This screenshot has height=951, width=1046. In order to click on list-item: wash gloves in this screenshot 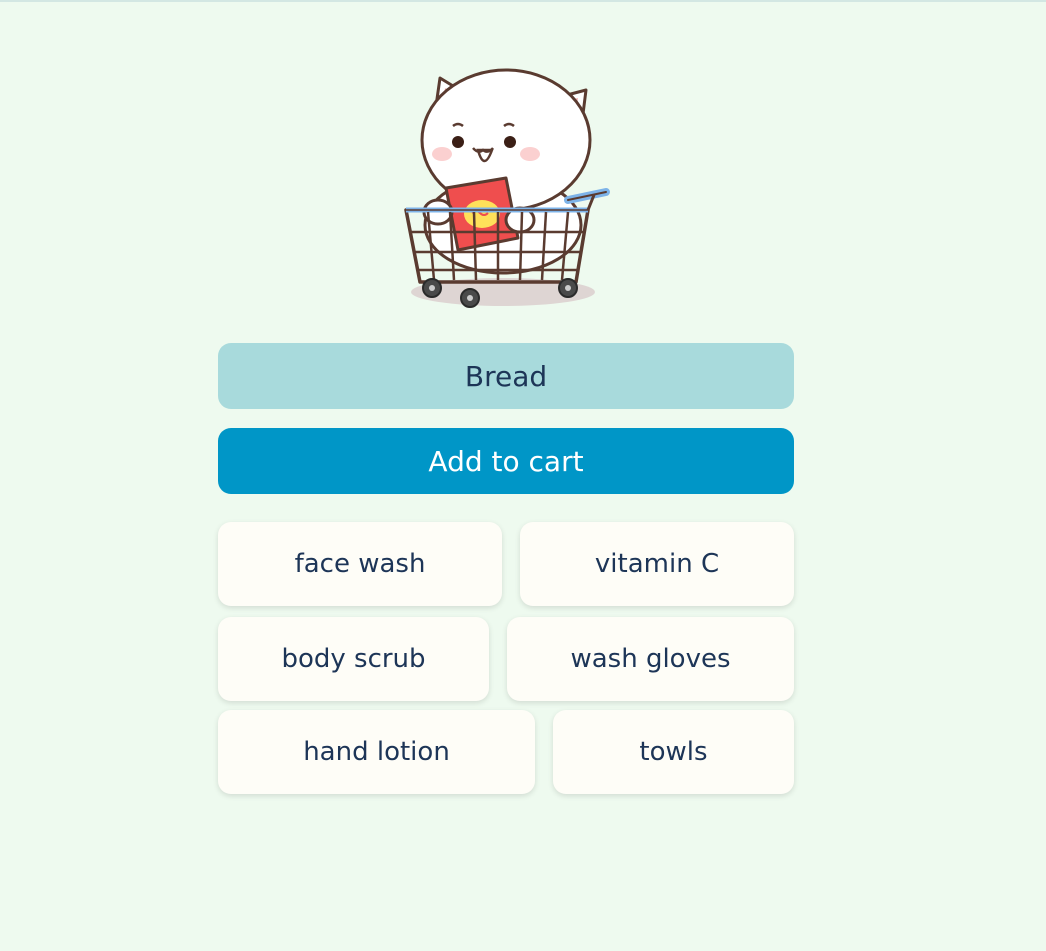, I will do `click(650, 659)`.